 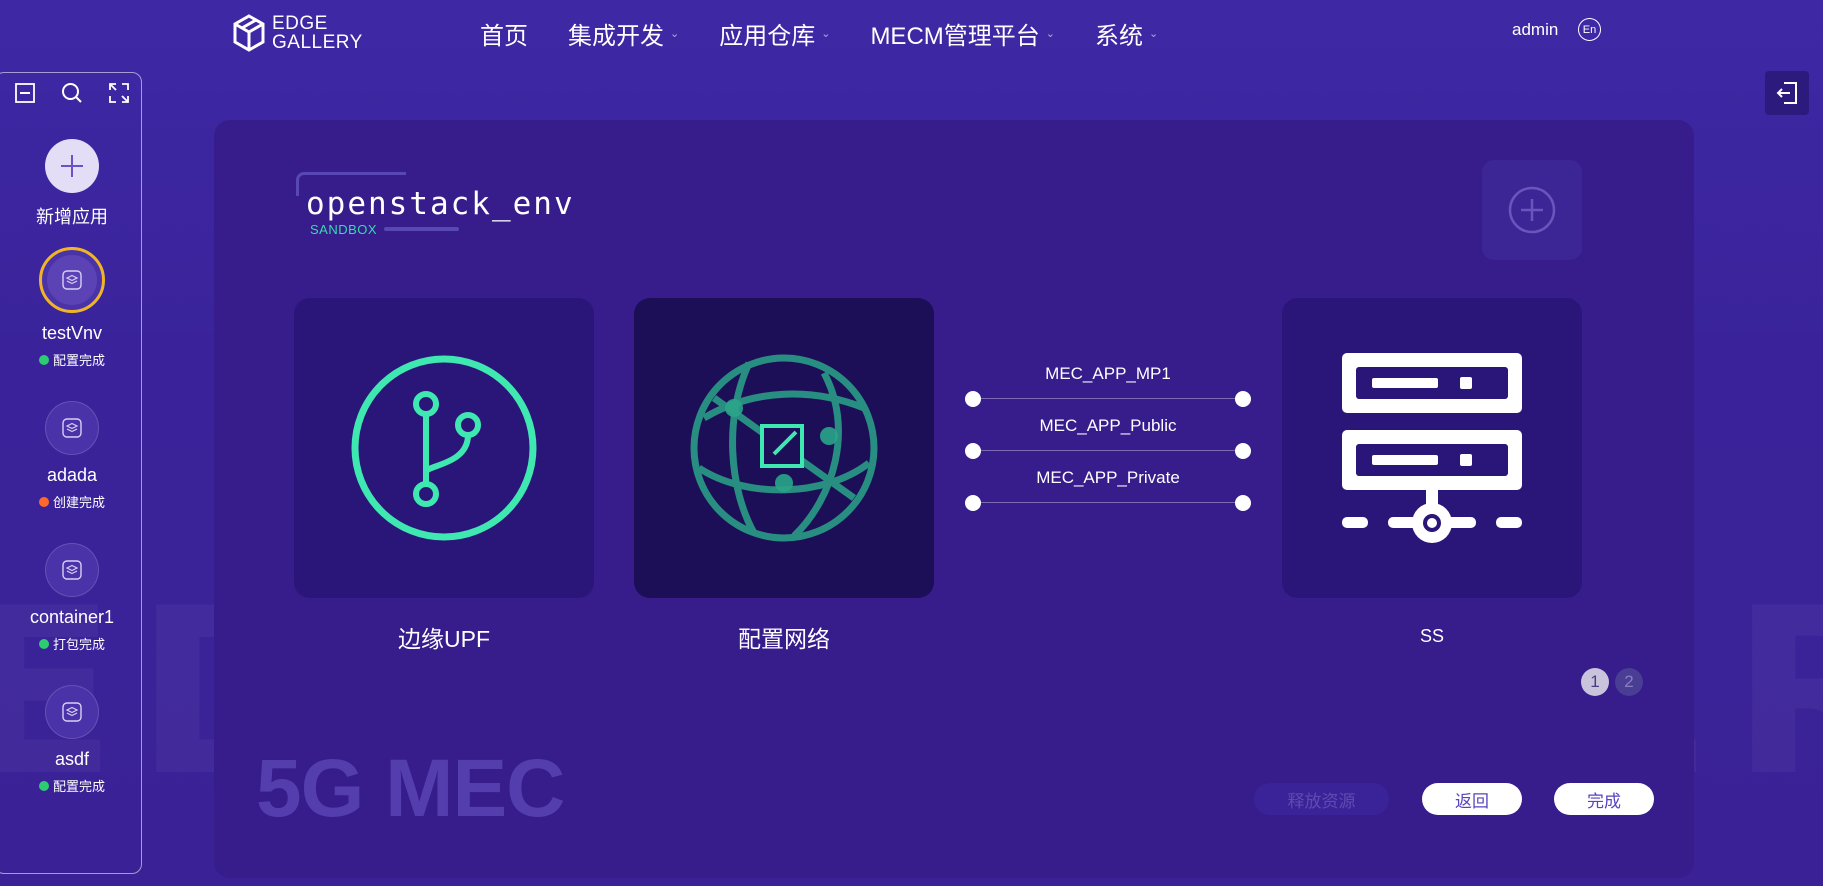 I want to click on app-name: testVnv, so click(x=72, y=333).